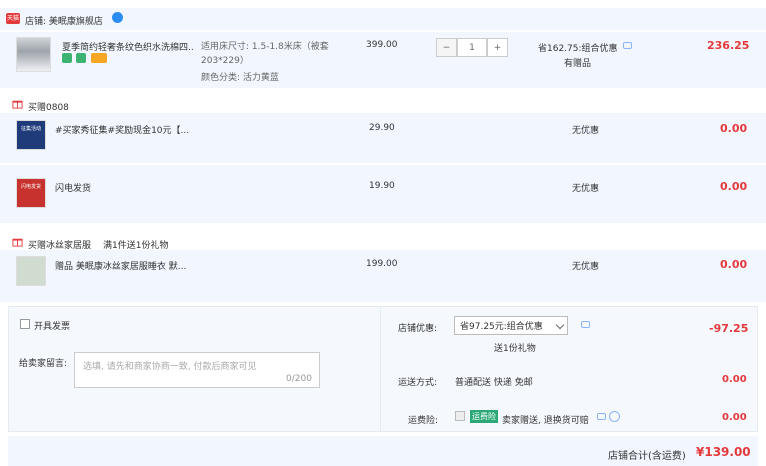  I want to click on shop-gift-note: 送1份礼物, so click(515, 349).